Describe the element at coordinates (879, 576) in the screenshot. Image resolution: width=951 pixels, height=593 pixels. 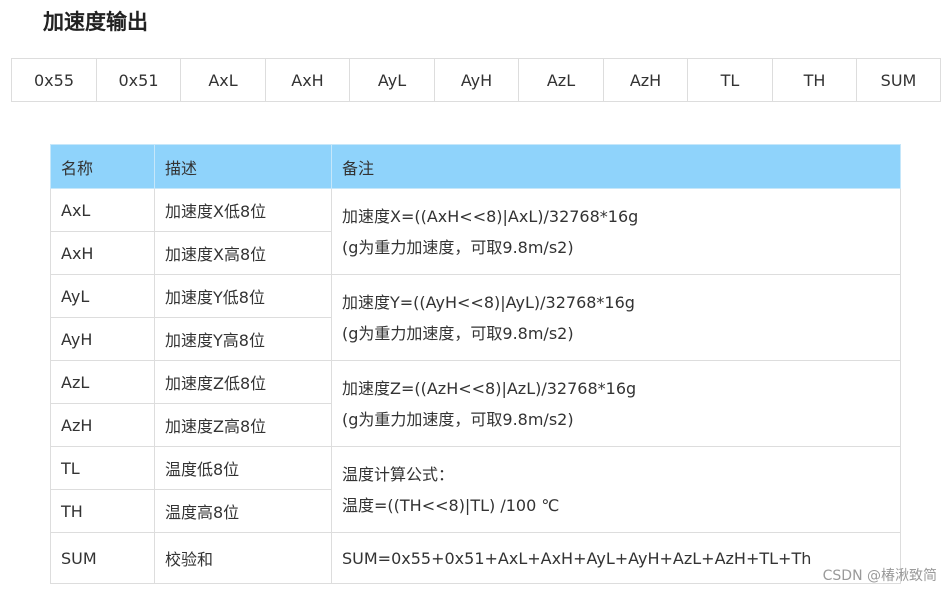
I see `watermark: CSDN @椿湫致简` at that location.